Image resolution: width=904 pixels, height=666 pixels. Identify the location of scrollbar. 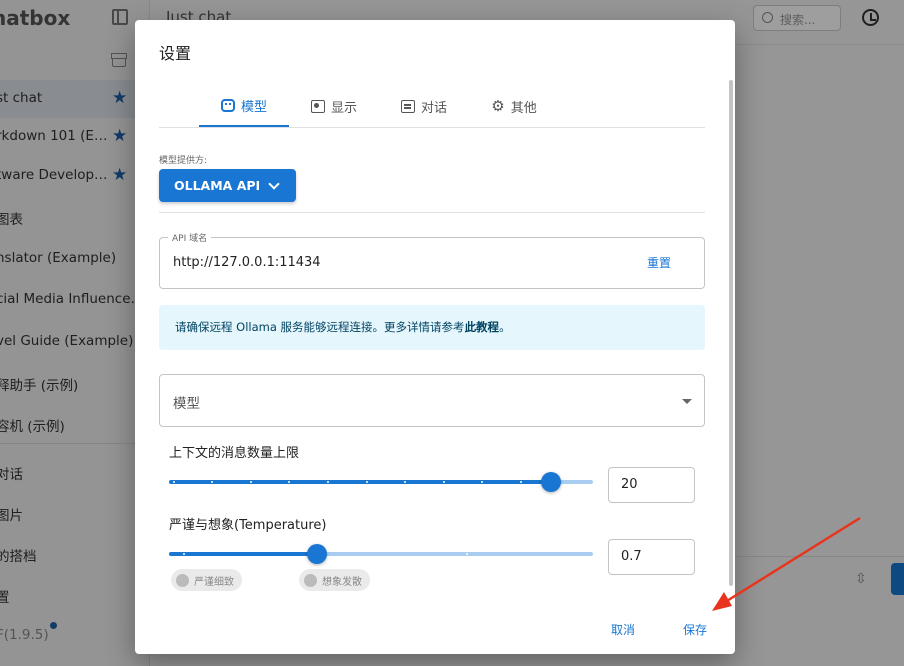
(731, 333).